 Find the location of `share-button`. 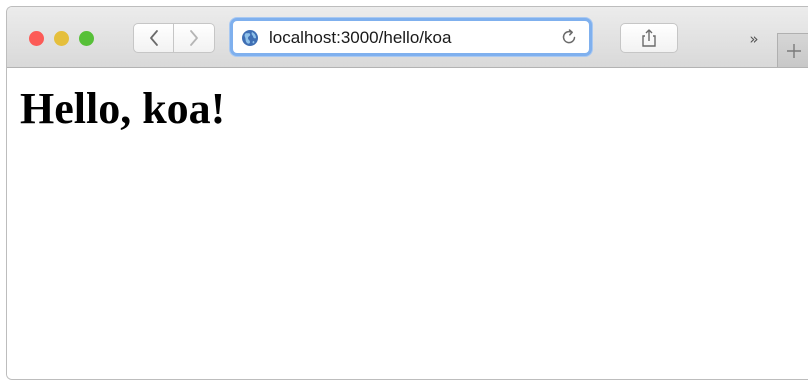

share-button is located at coordinates (649, 38).